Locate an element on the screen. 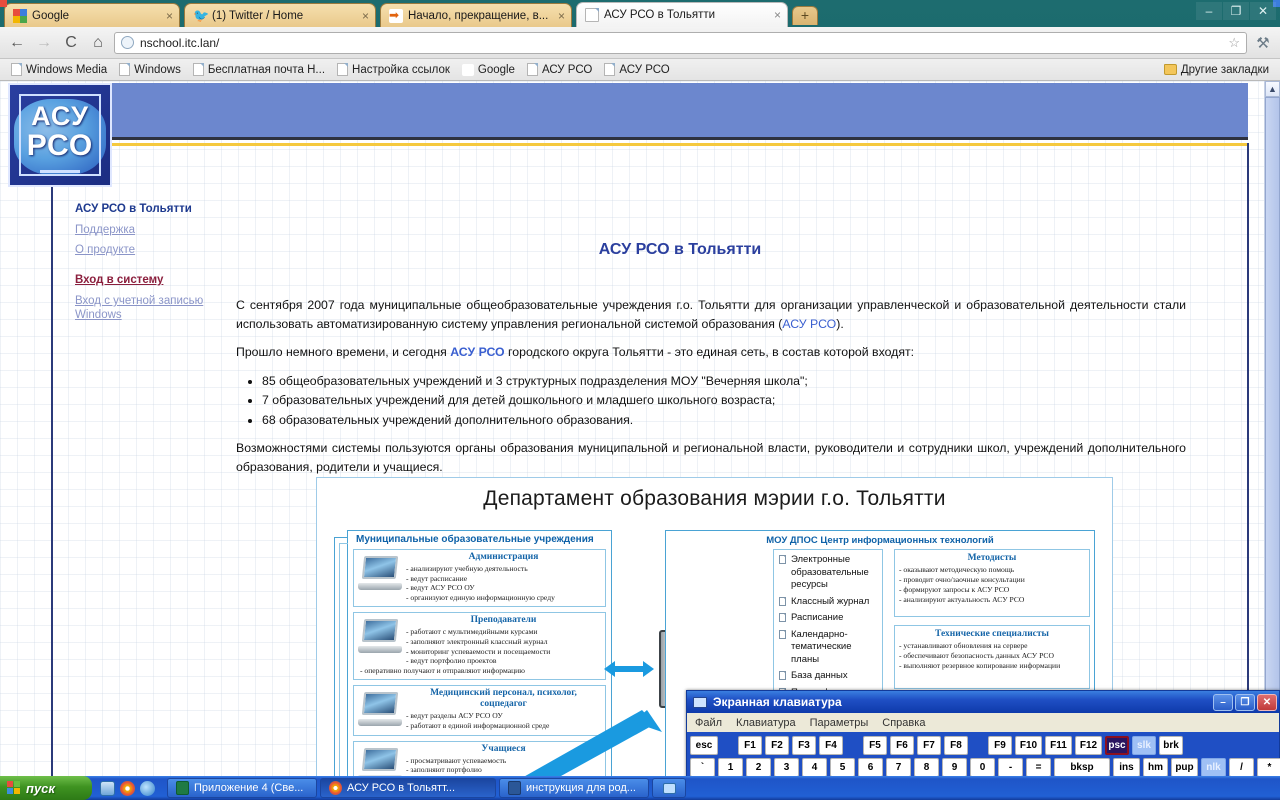  back-button: ← is located at coordinates (17, 43).